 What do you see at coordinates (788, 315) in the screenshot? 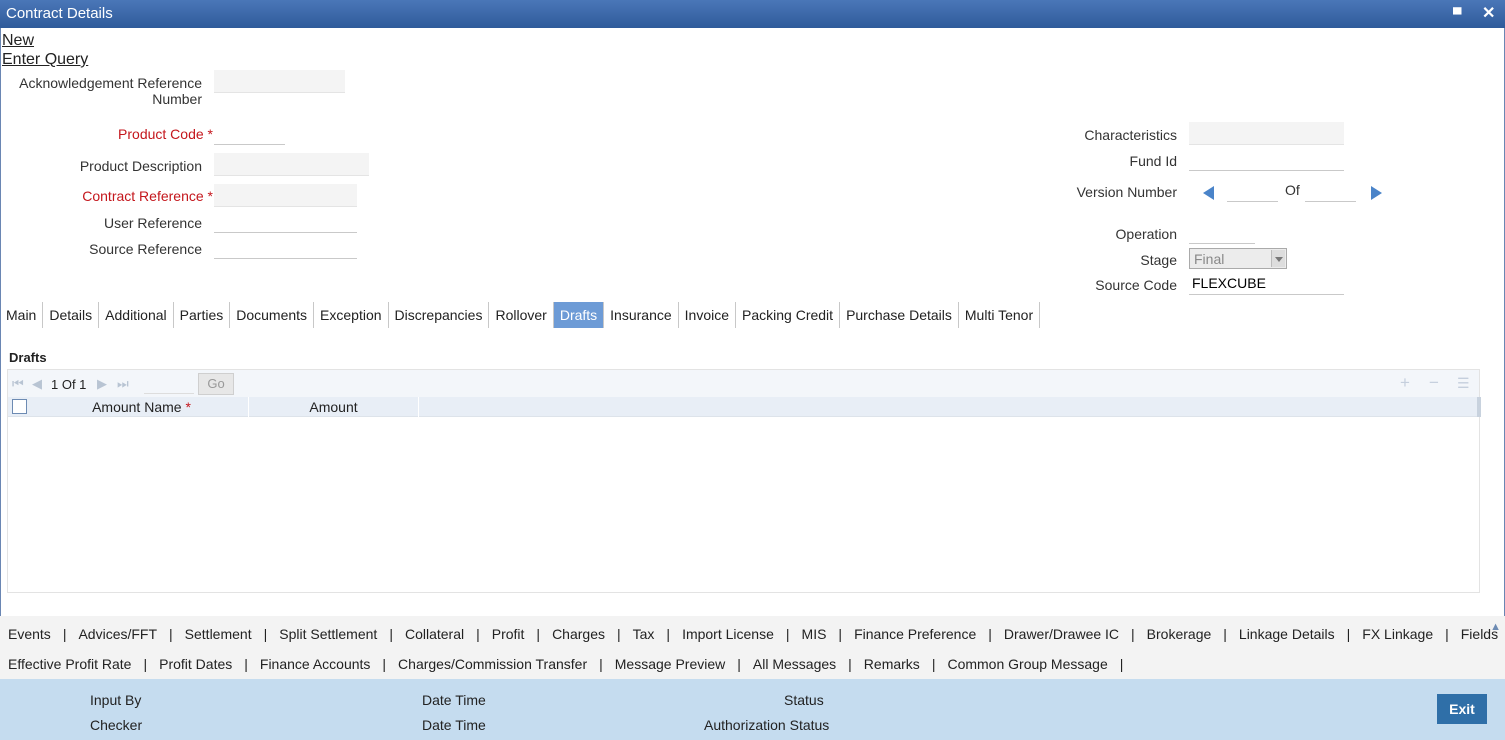
I see `tab-packing-credit: Packing Credit` at bounding box center [788, 315].